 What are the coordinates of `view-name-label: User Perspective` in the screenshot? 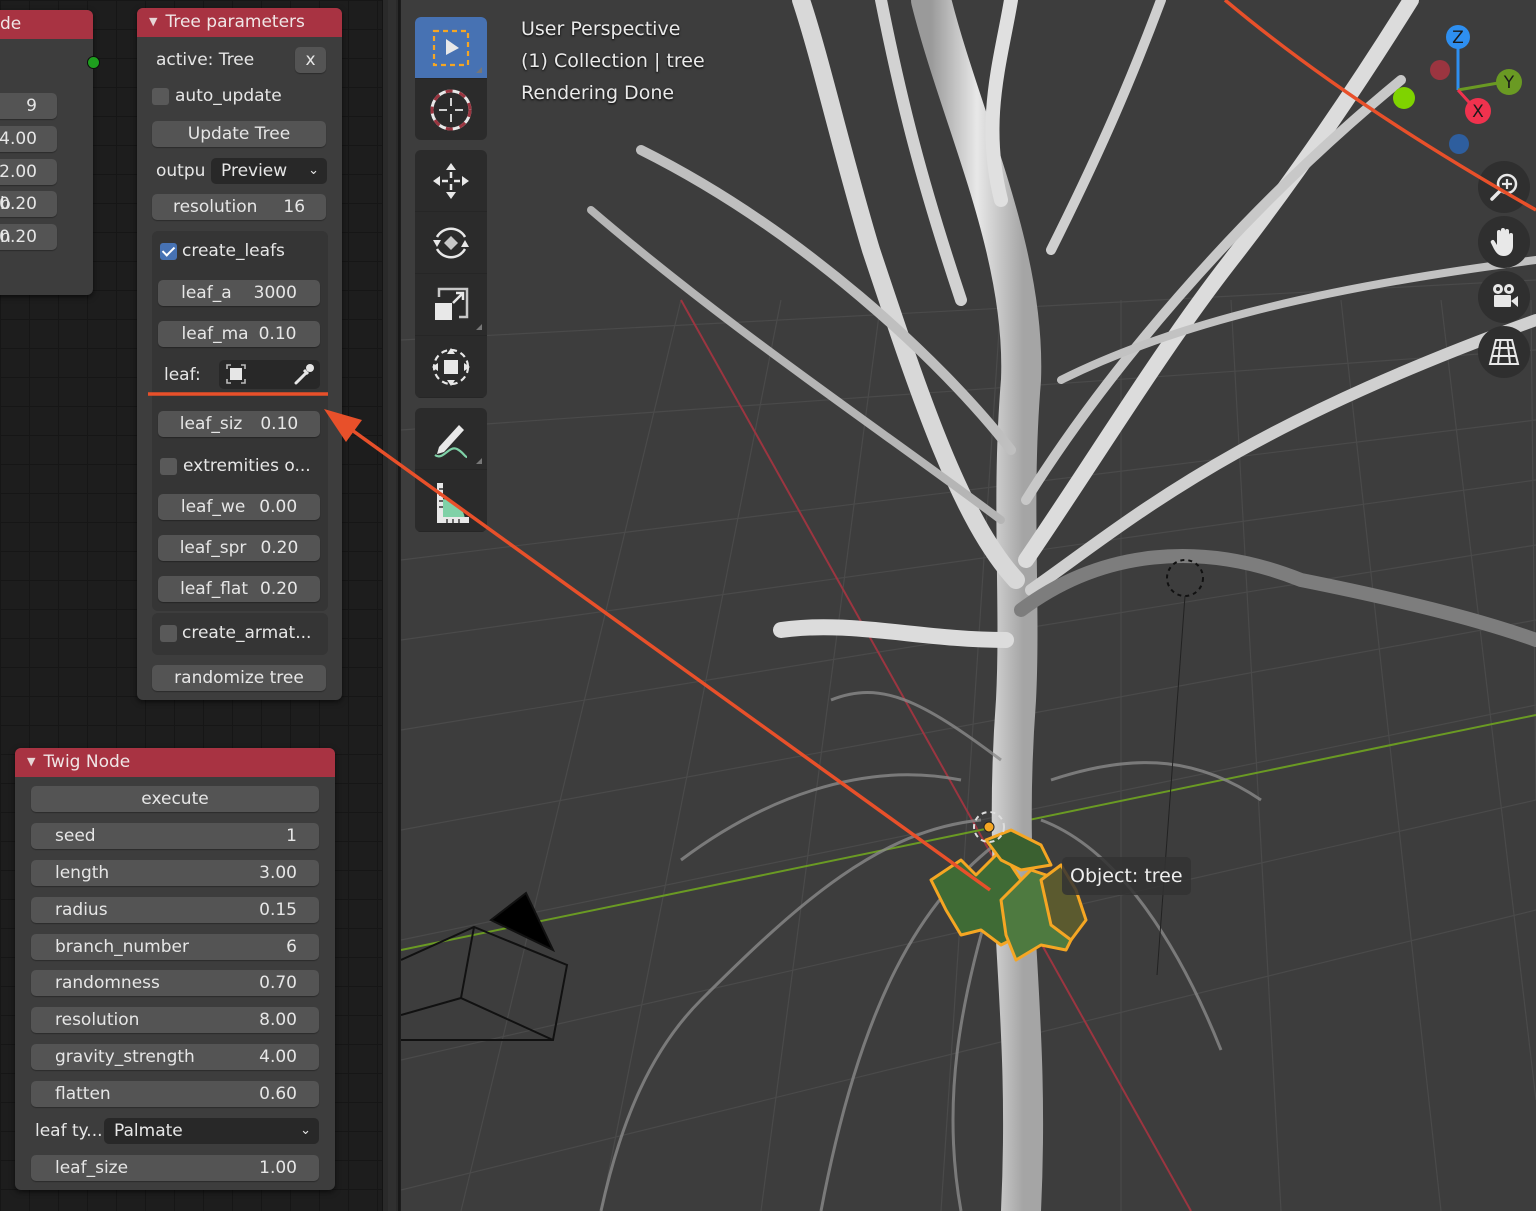 It's located at (601, 29).